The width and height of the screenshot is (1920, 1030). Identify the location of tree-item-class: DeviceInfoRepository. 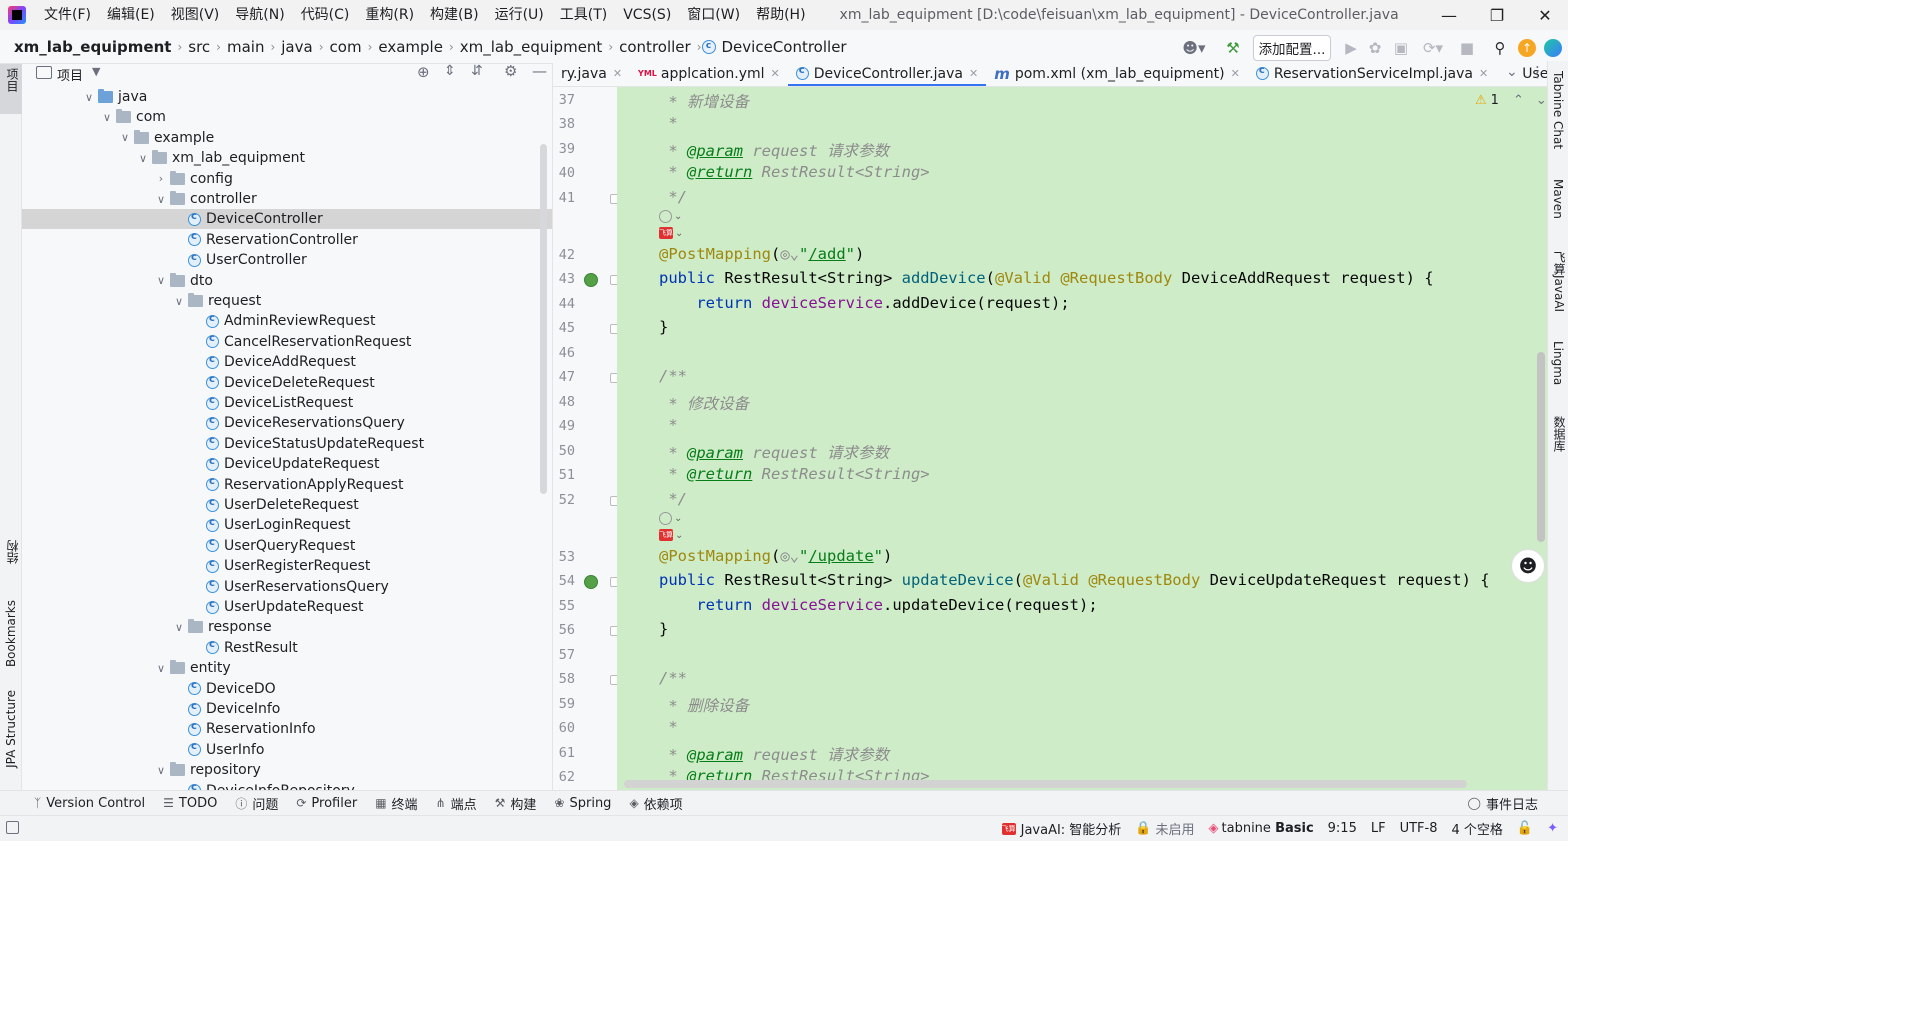
(287, 785).